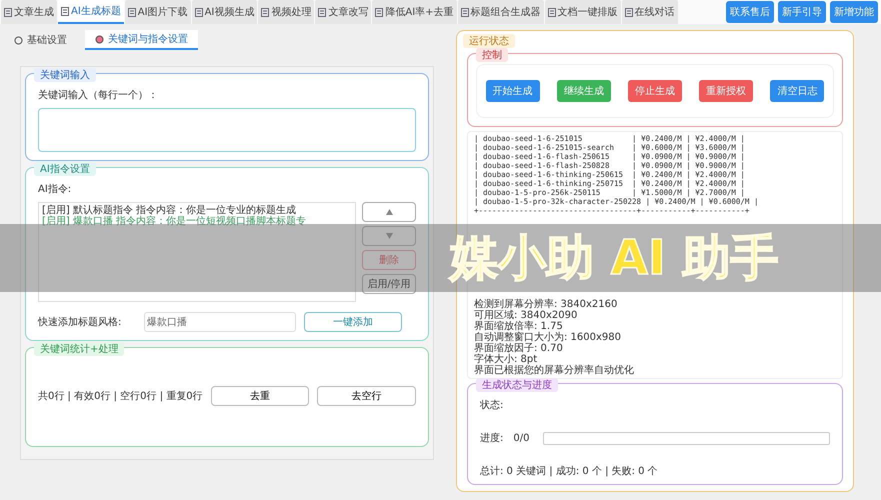 This screenshot has width=881, height=500. Describe the element at coordinates (260, 396) in the screenshot. I see `action-button: 去重` at that location.